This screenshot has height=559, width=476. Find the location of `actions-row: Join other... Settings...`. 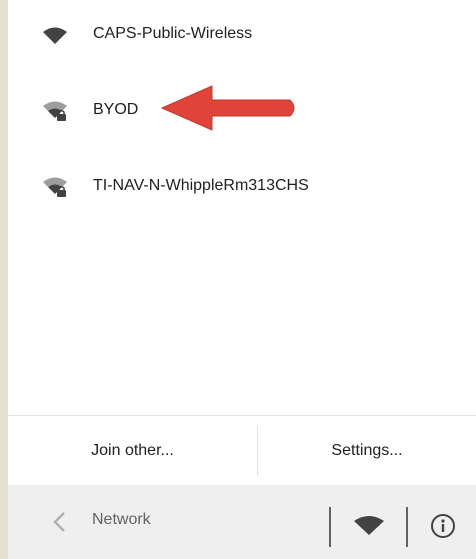

actions-row: Join other... Settings... is located at coordinates (242, 450).